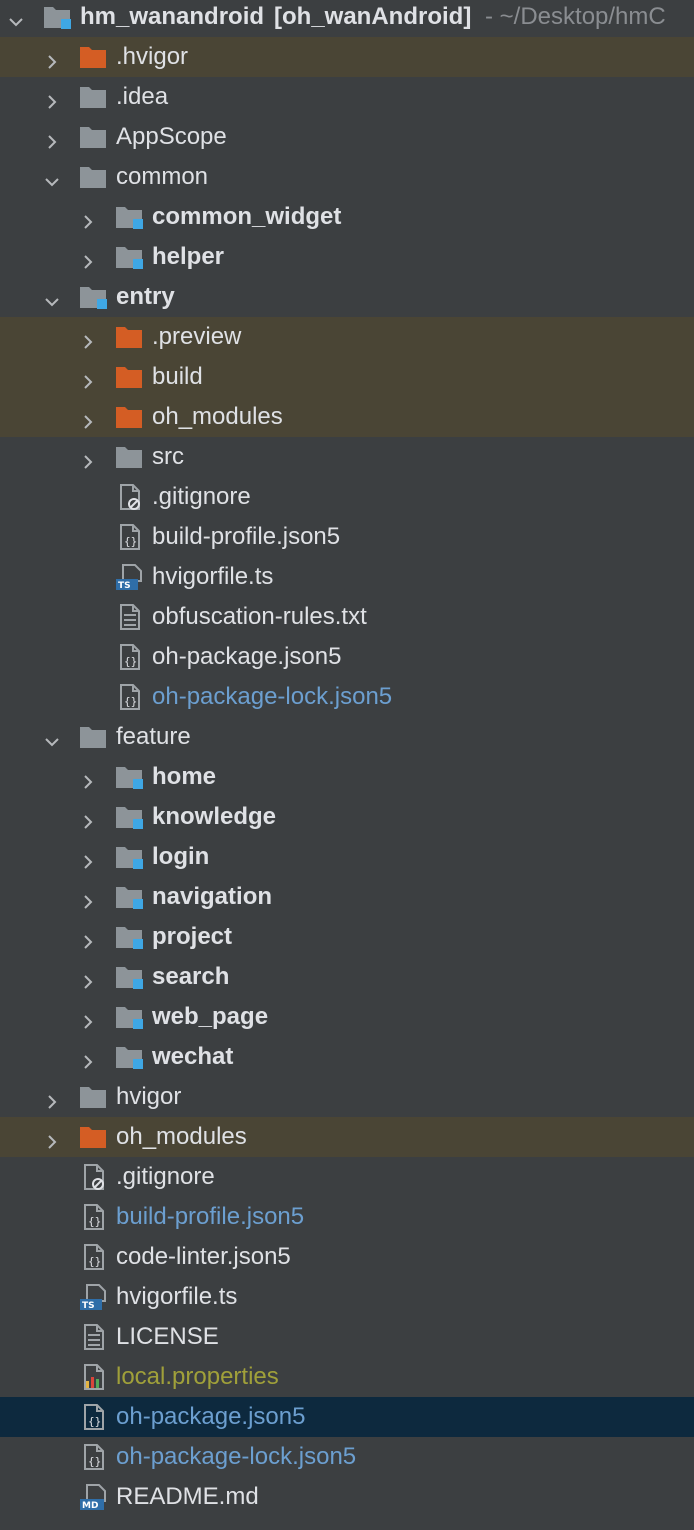  What do you see at coordinates (575, 16) in the screenshot?
I see `project-path: - ~/Desktop/hmC` at bounding box center [575, 16].